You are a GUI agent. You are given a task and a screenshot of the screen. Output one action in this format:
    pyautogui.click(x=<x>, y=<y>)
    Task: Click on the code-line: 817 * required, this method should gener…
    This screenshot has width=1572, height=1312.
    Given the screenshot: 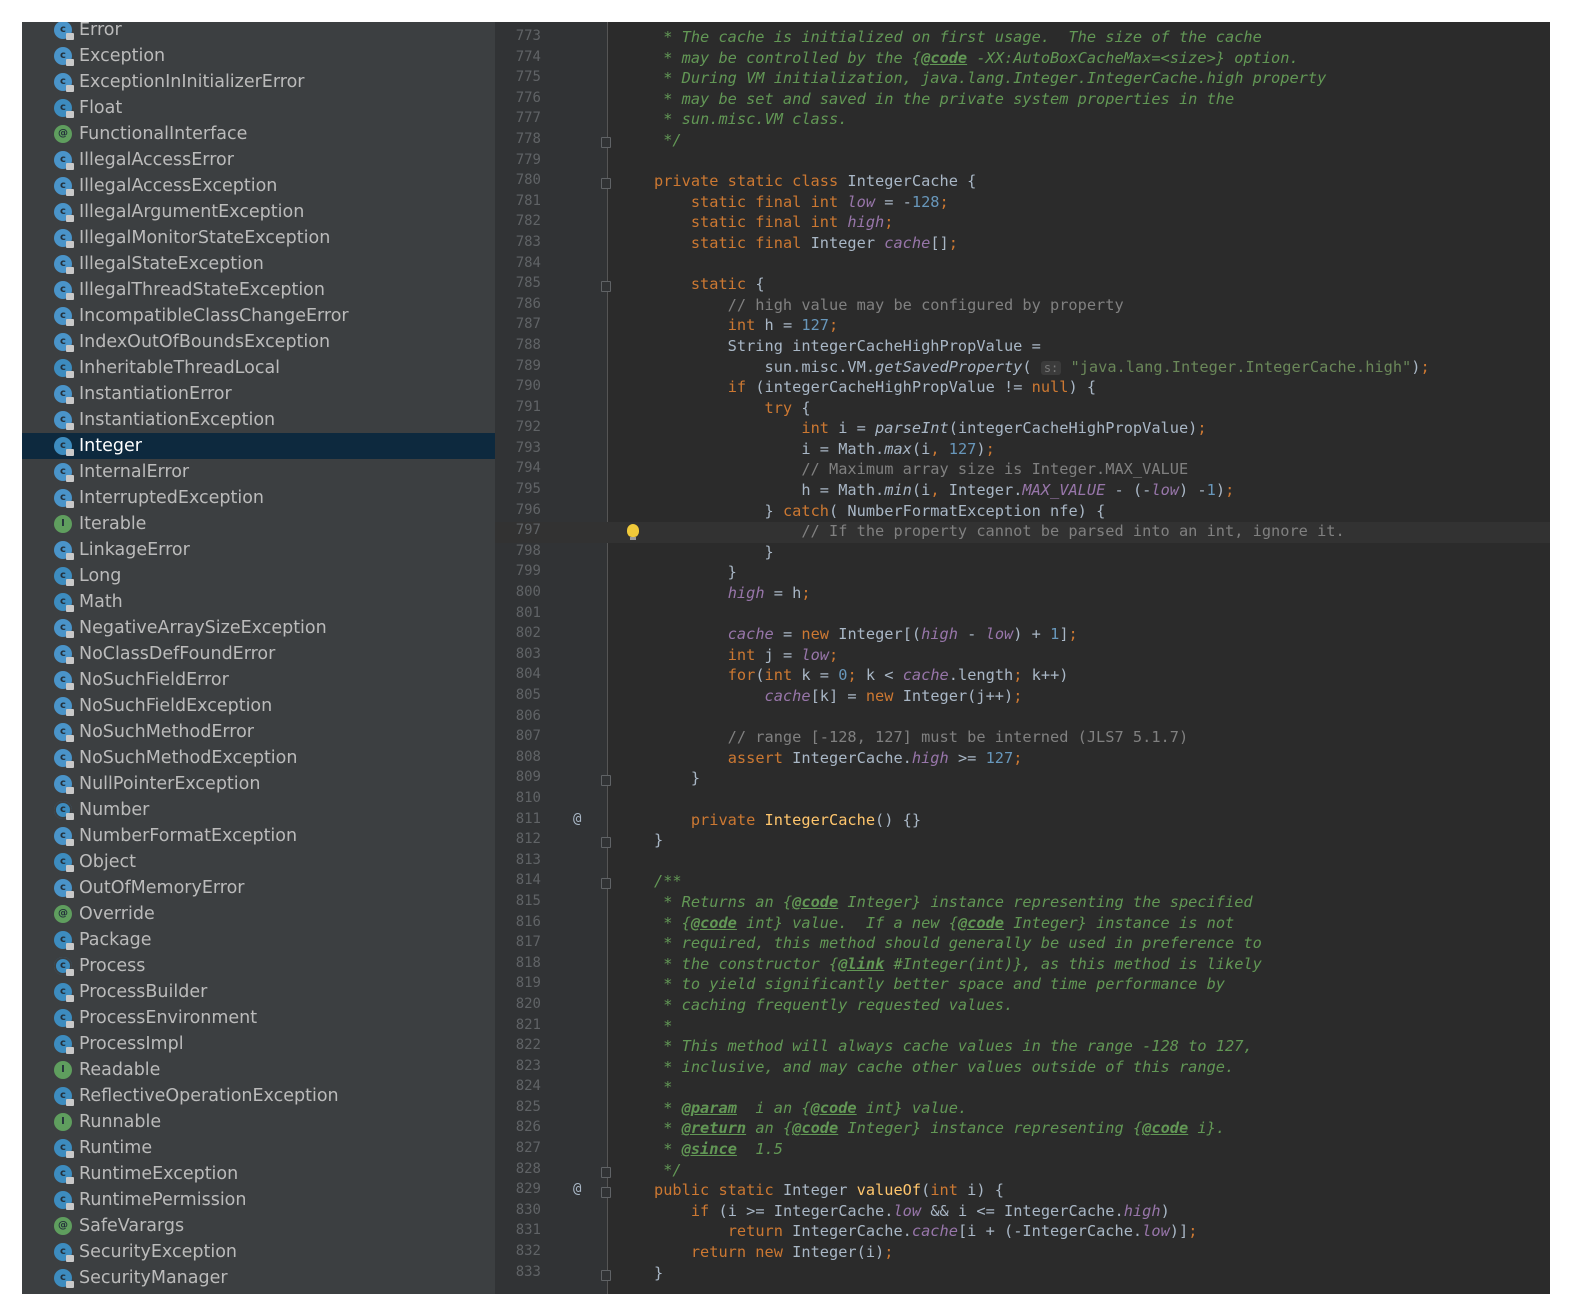 What is the action you would take?
    pyautogui.click(x=1022, y=944)
    